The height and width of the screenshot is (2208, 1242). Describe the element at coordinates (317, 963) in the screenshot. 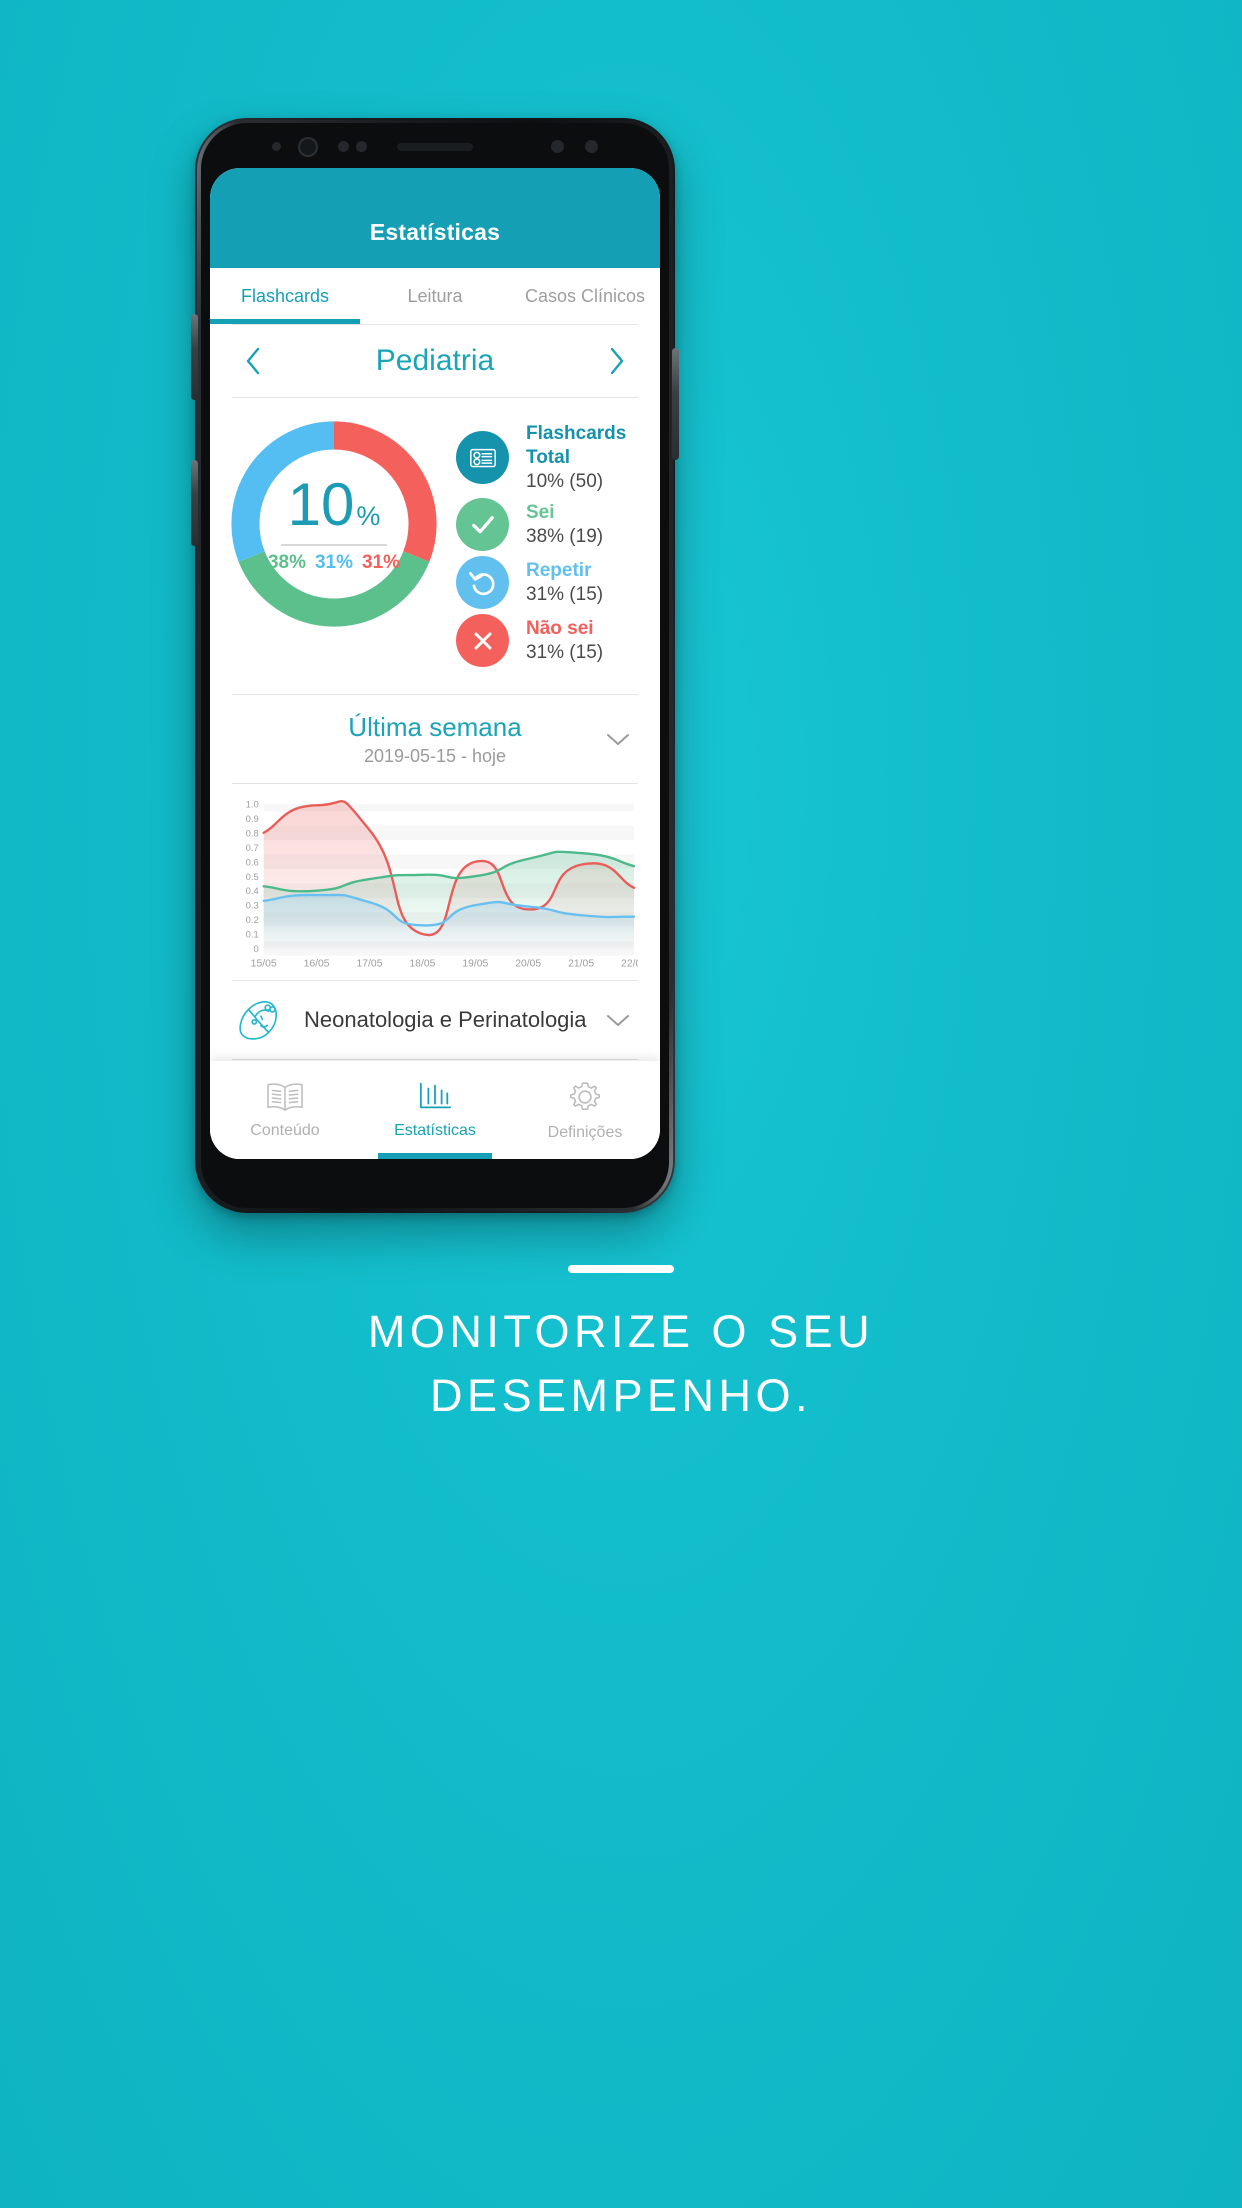

I see `svg-text: 16/05` at that location.